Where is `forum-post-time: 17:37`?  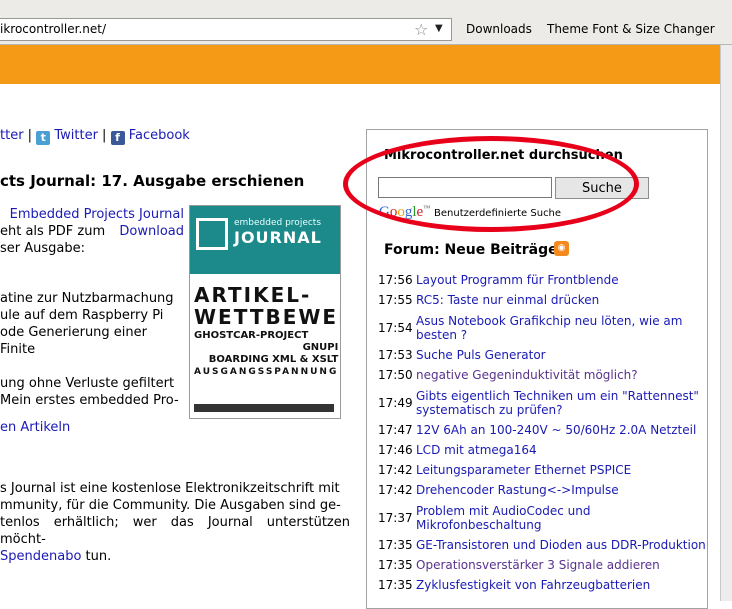
forum-post-time: 17:37 is located at coordinates (395, 517).